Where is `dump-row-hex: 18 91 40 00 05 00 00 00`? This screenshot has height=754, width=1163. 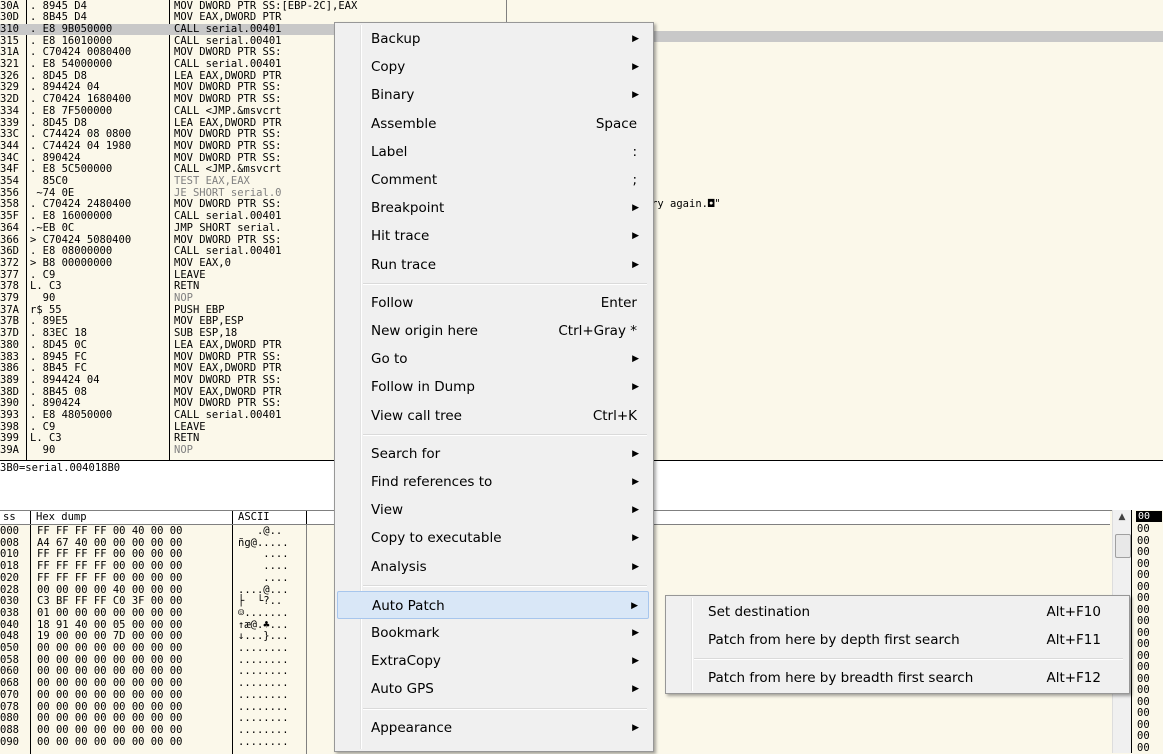
dump-row-hex: 18 91 40 00 05 00 00 00 is located at coordinates (110, 624).